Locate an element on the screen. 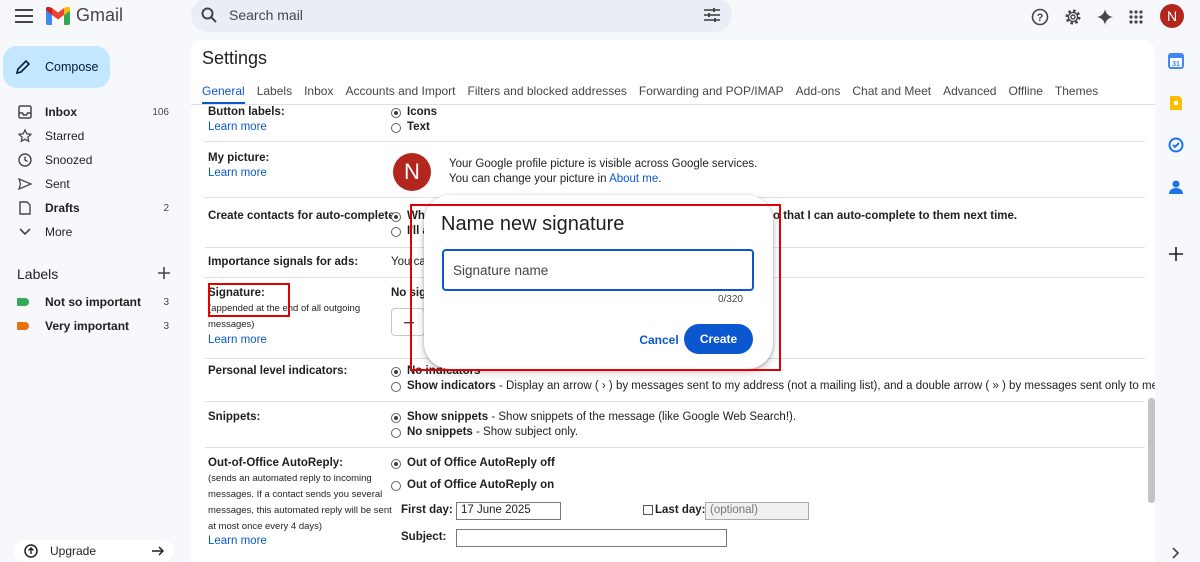  signature-highlight-box is located at coordinates (249, 300).